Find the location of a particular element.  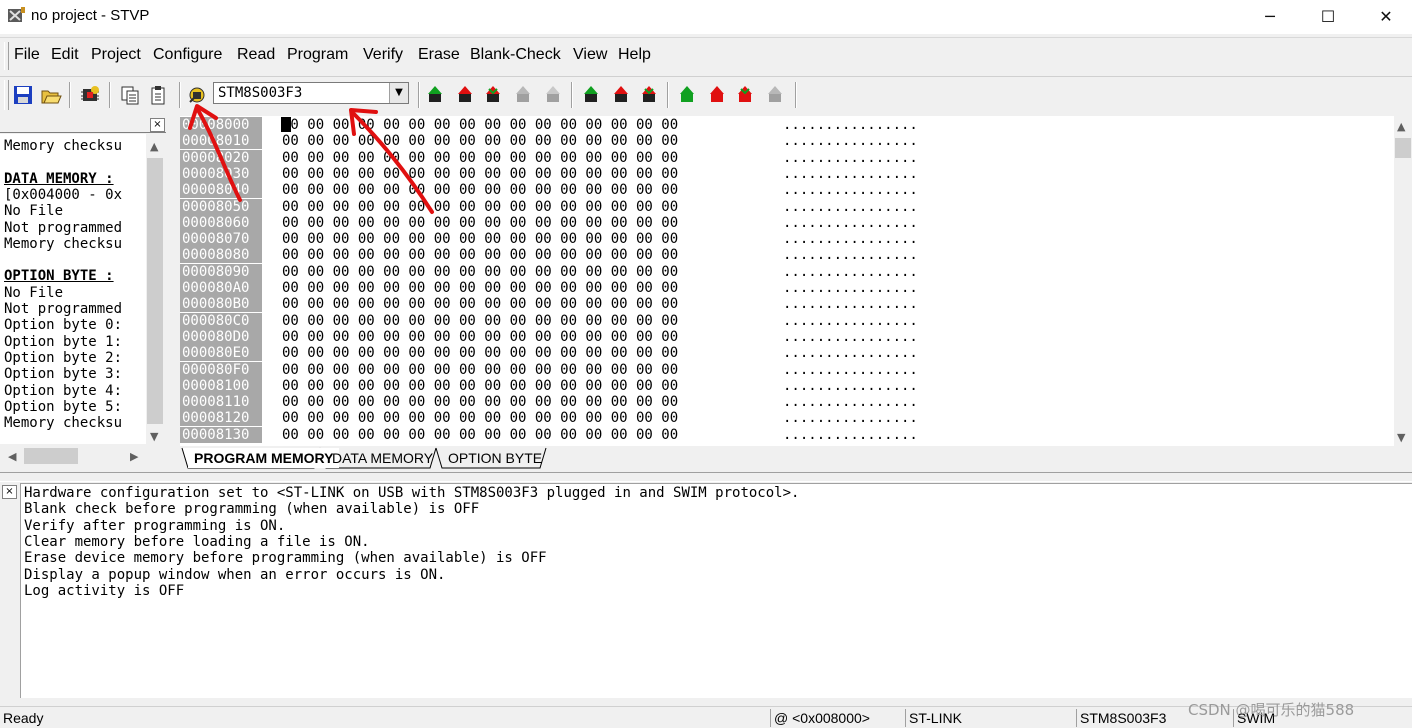

tab-option-byte: OPTION BYTE is located at coordinates (495, 458).